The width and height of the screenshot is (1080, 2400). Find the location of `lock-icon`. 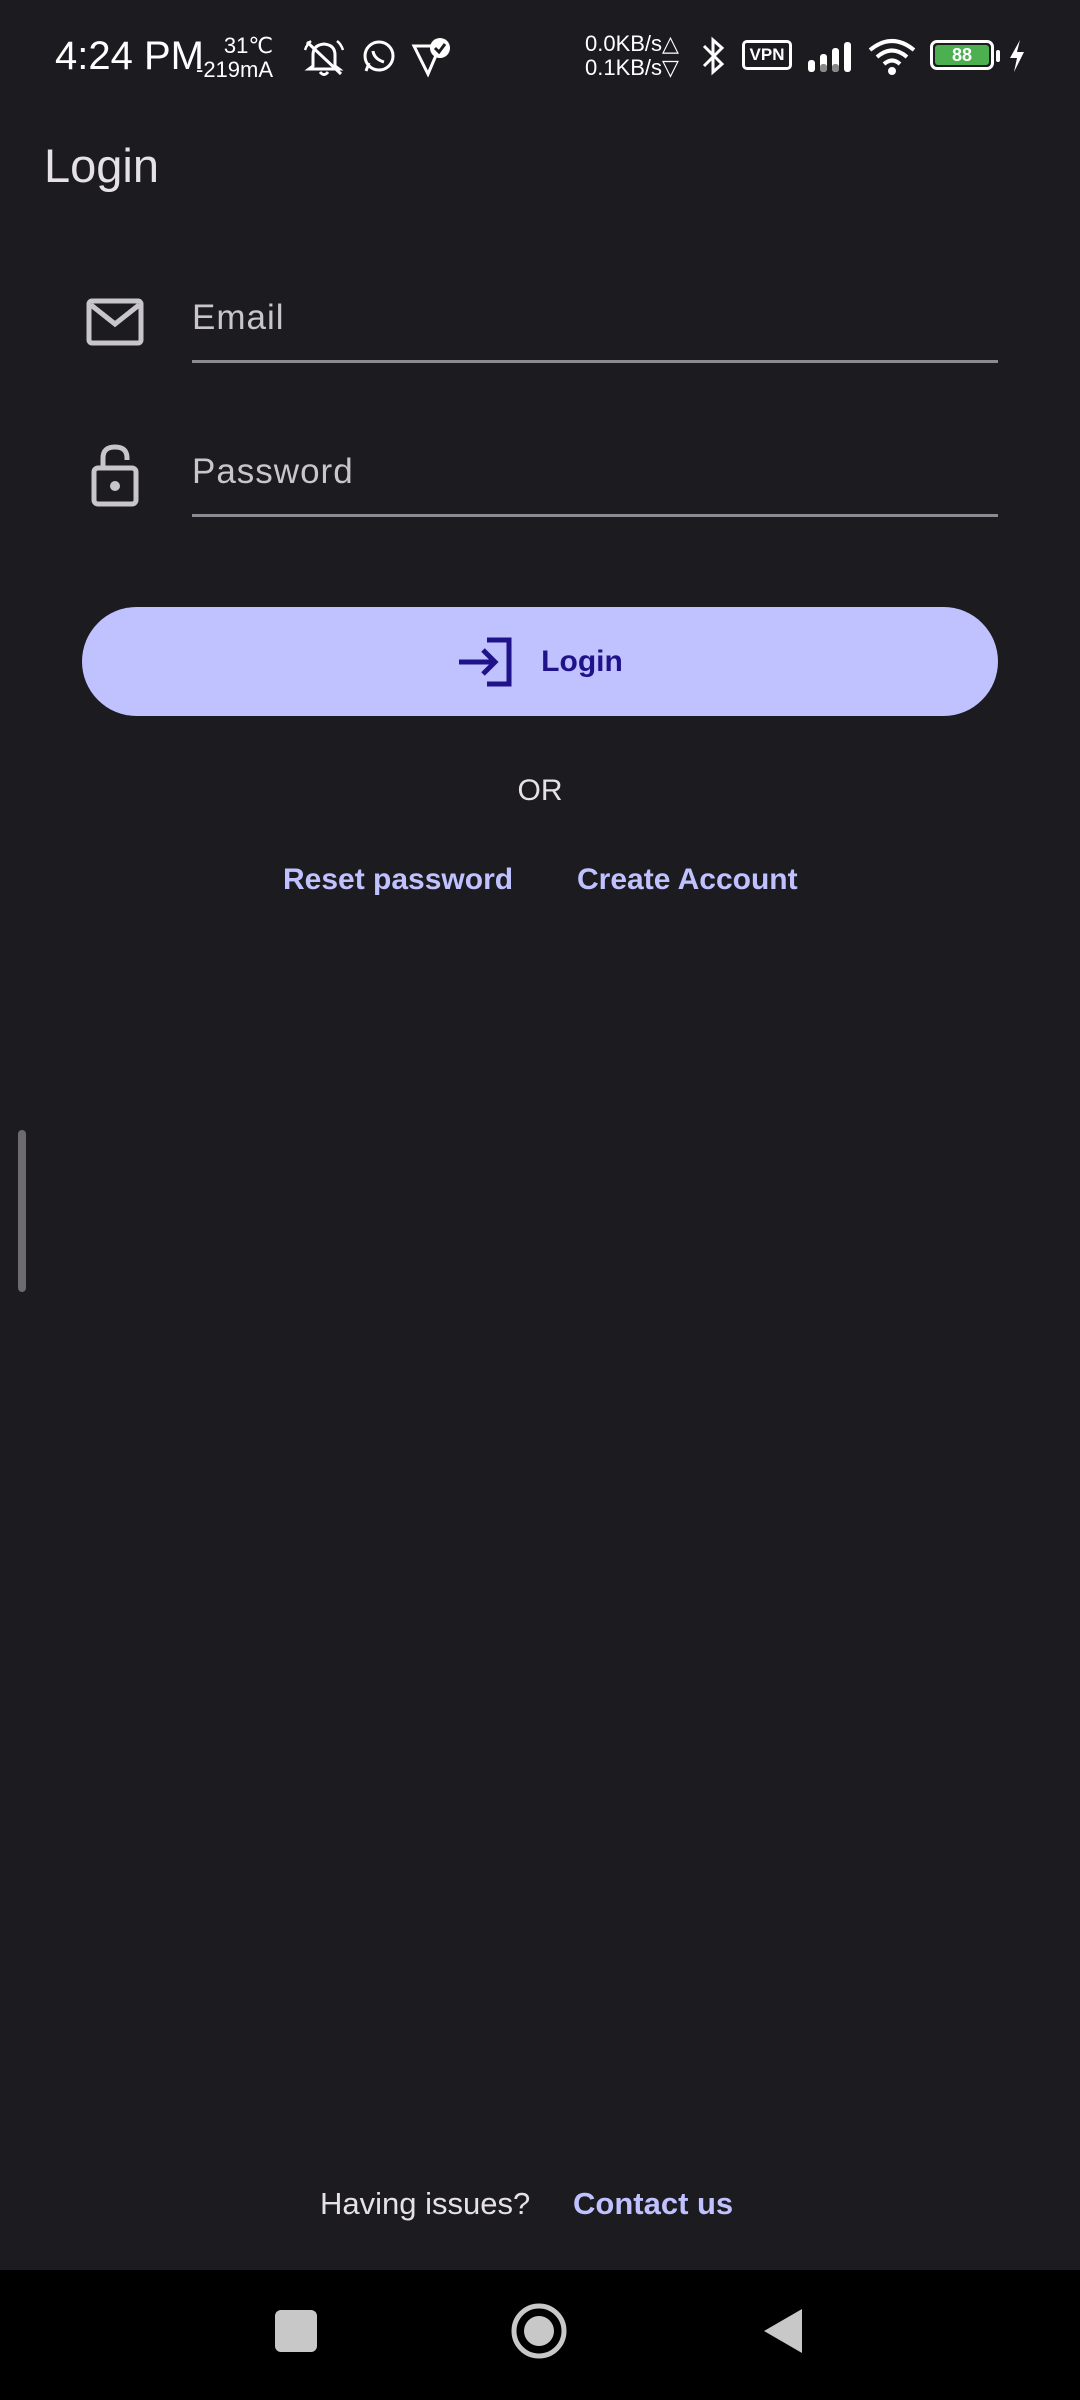

lock-icon is located at coordinates (115, 475).